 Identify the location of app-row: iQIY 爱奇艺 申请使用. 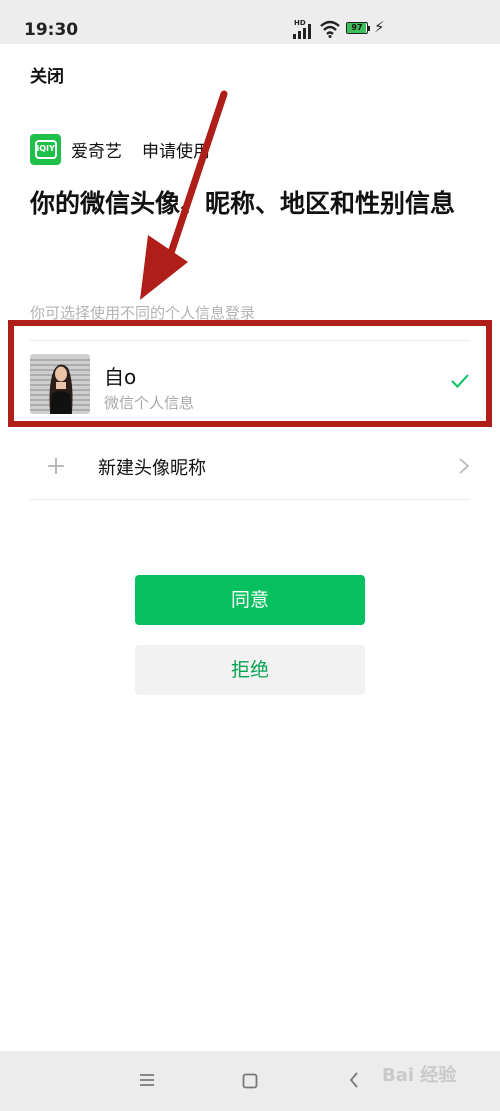
(120, 149).